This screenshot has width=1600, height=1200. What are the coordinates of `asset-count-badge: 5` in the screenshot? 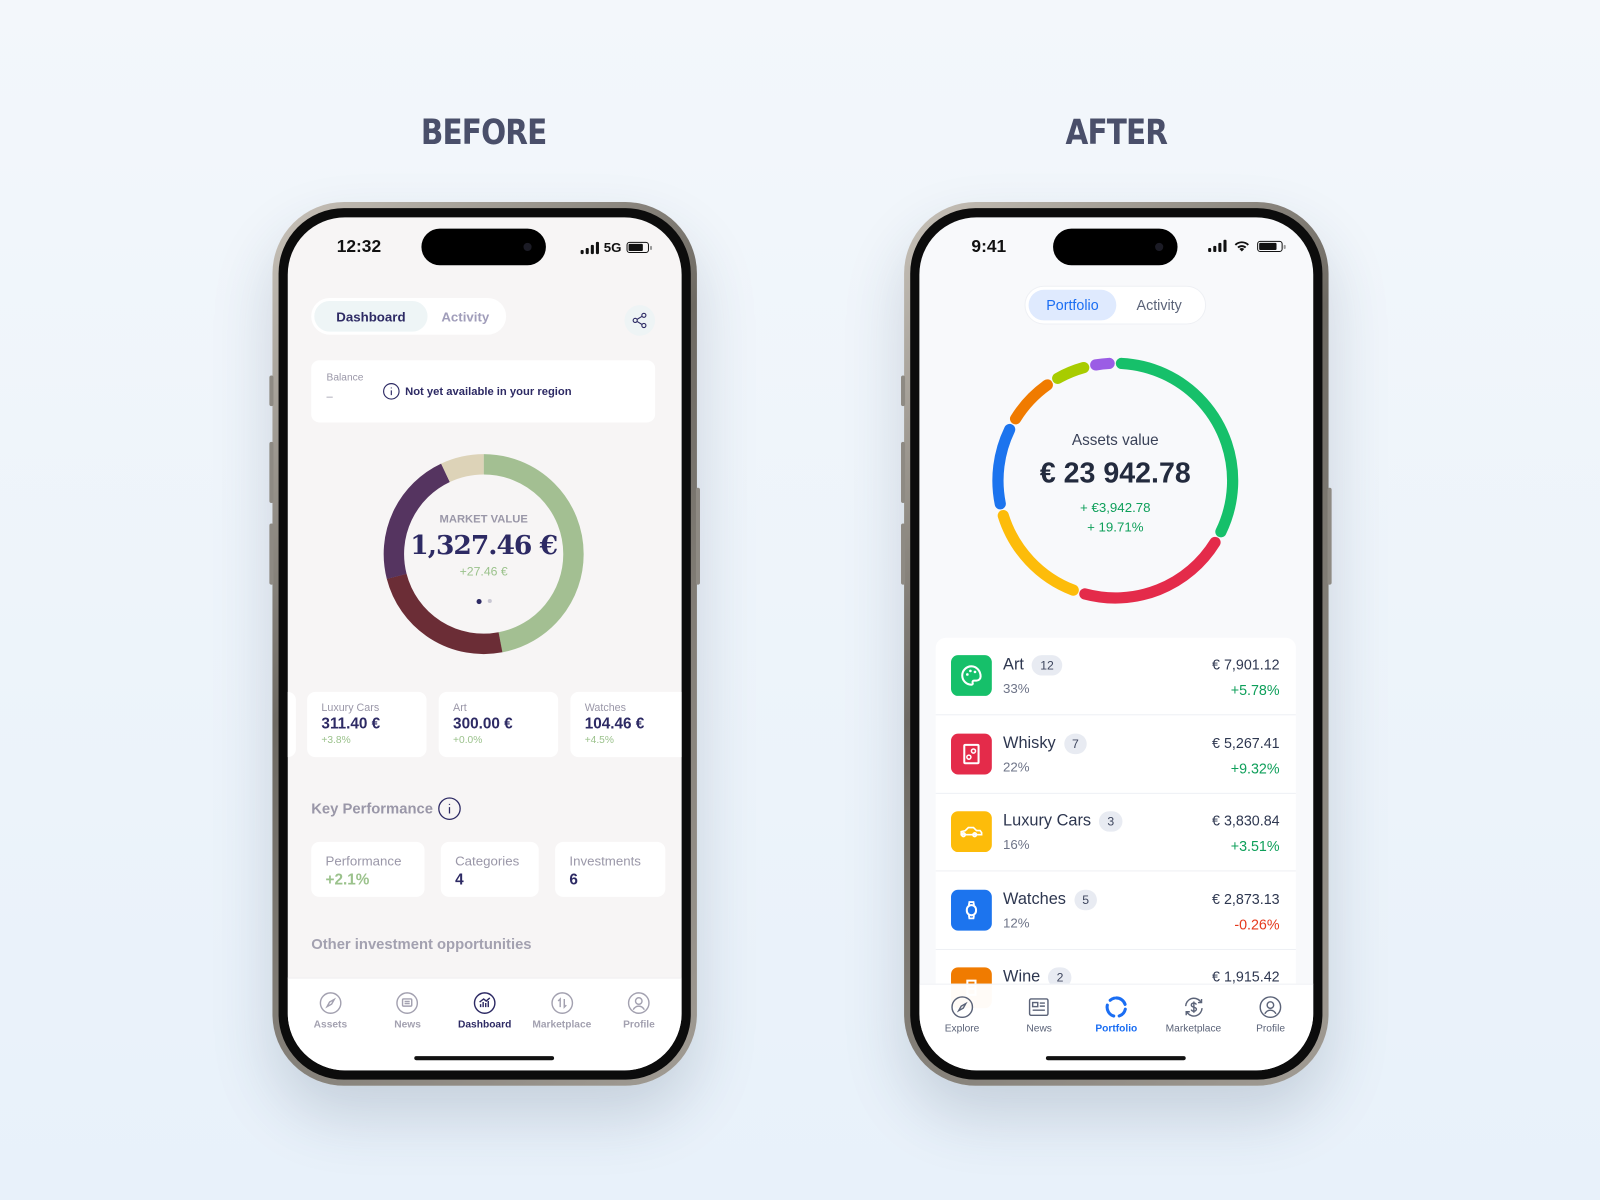 It's located at (1086, 899).